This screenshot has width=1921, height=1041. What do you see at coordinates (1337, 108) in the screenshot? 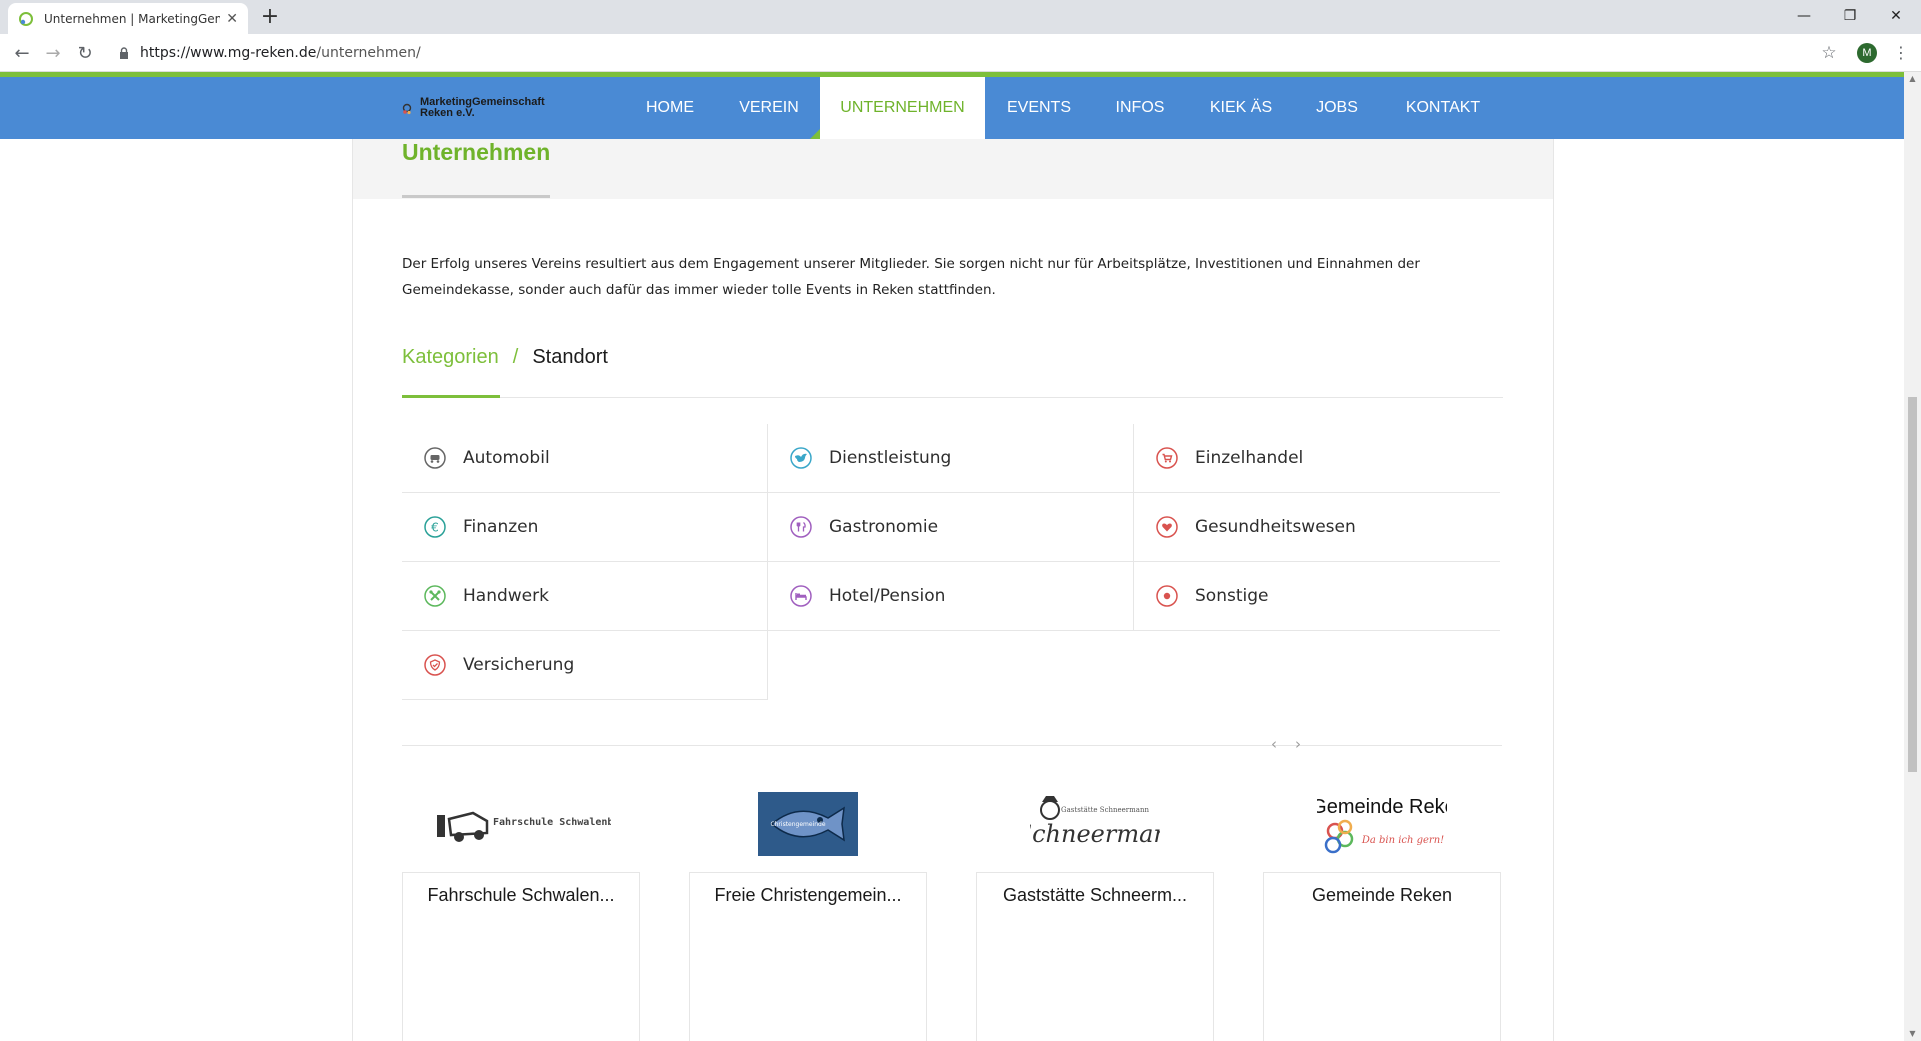
I see `nav-jobs: JOBS` at bounding box center [1337, 108].